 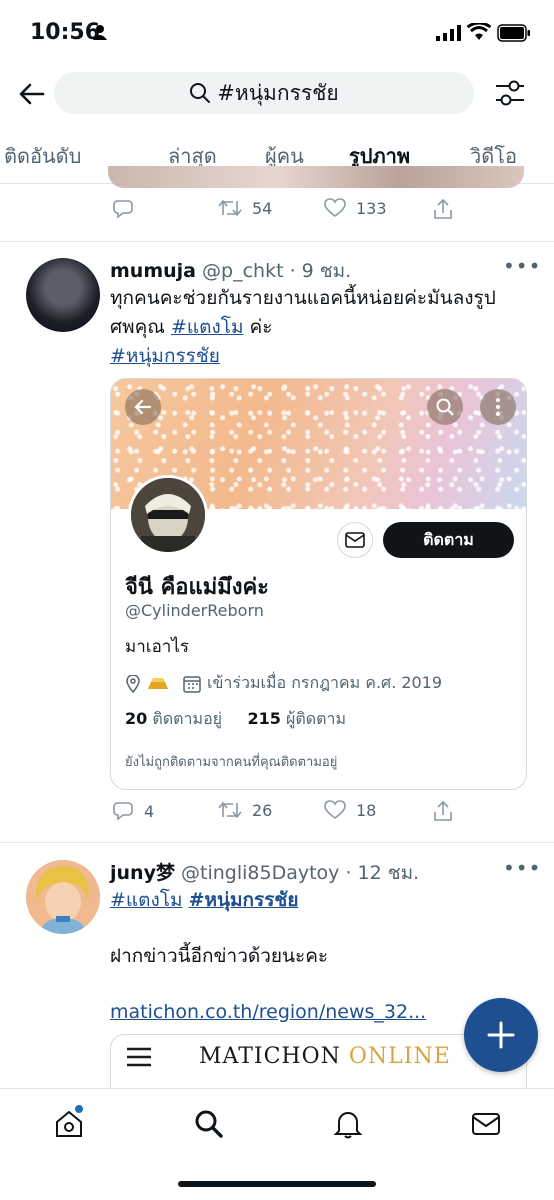 I want to click on notification-dot, so click(x=79, y=1109).